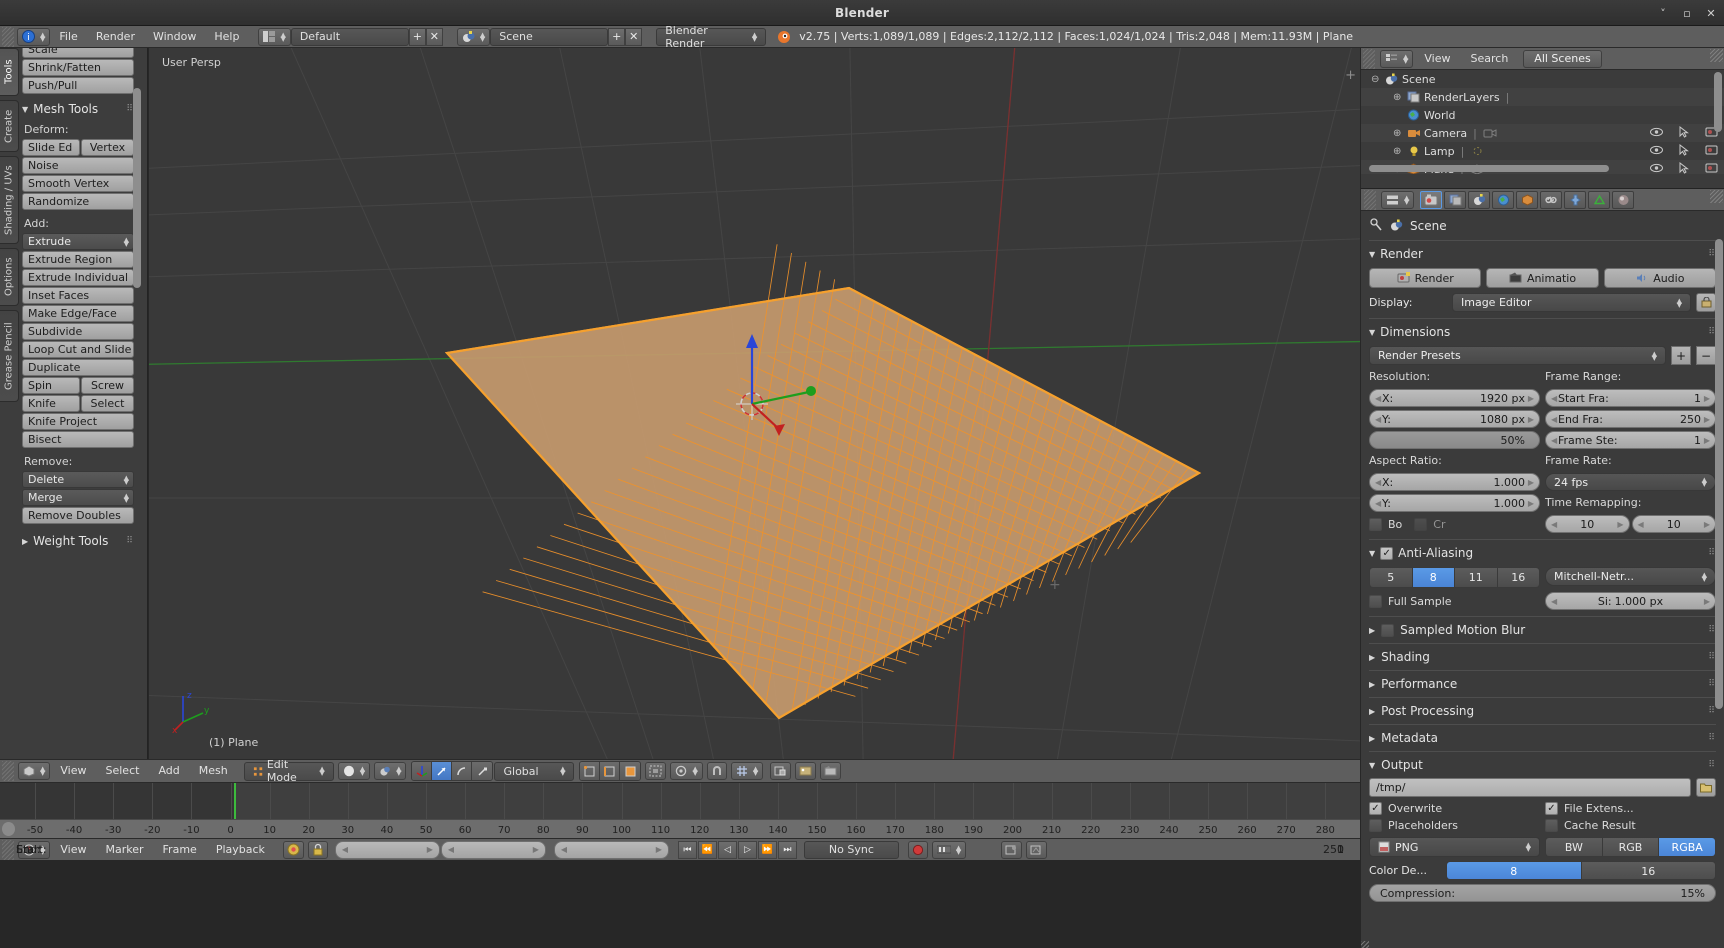  Describe the element at coordinates (354, 771) in the screenshot. I see `viewport-shading-selector: ▲ ▼` at that location.